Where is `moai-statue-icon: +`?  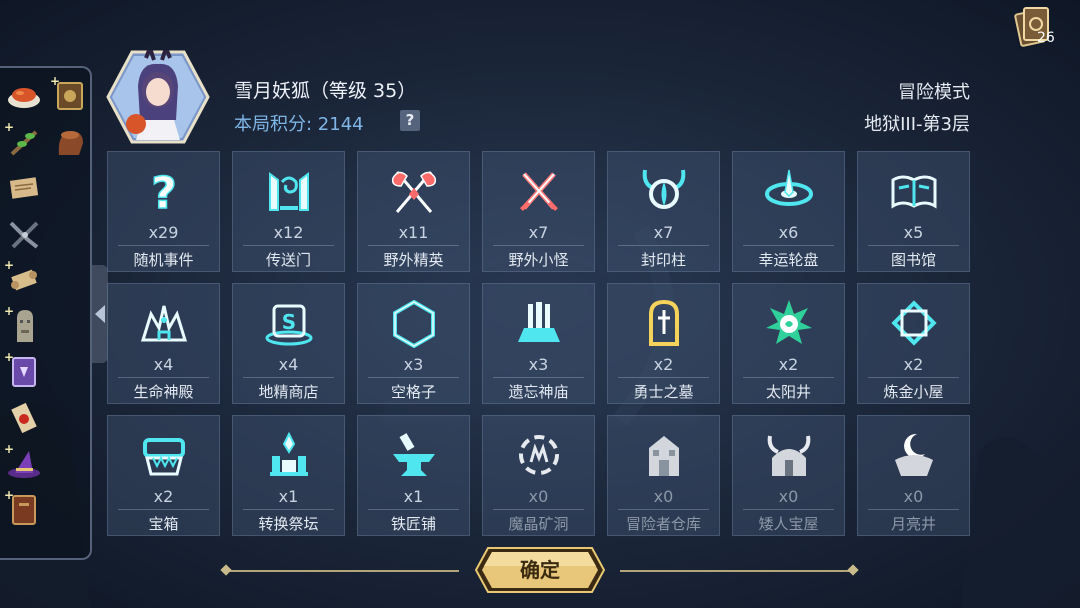 moai-statue-icon: + is located at coordinates (23, 324).